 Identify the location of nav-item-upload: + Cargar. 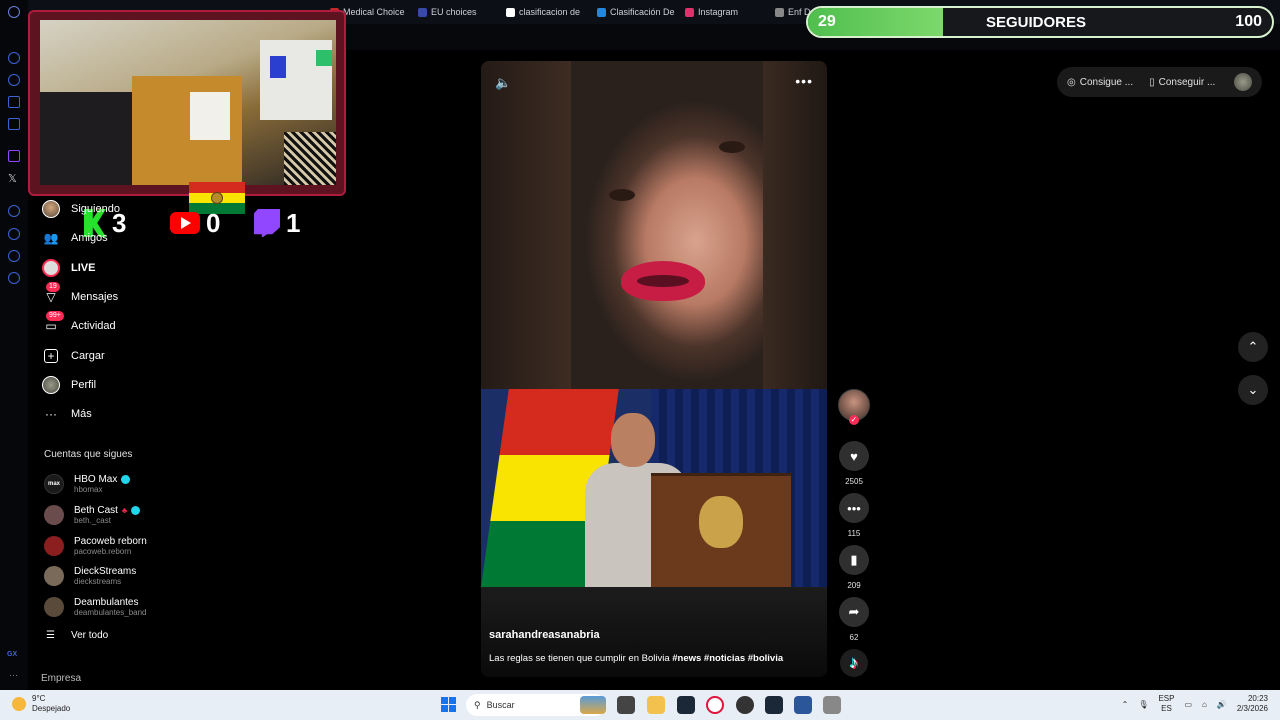
(73, 356).